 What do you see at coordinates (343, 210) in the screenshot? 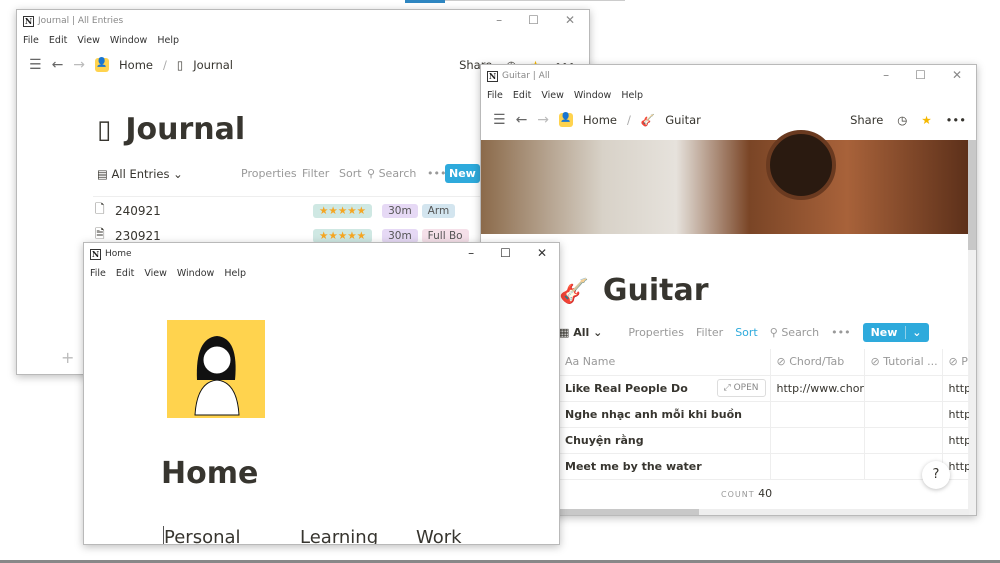
I see `rating: ★★★★★` at bounding box center [343, 210].